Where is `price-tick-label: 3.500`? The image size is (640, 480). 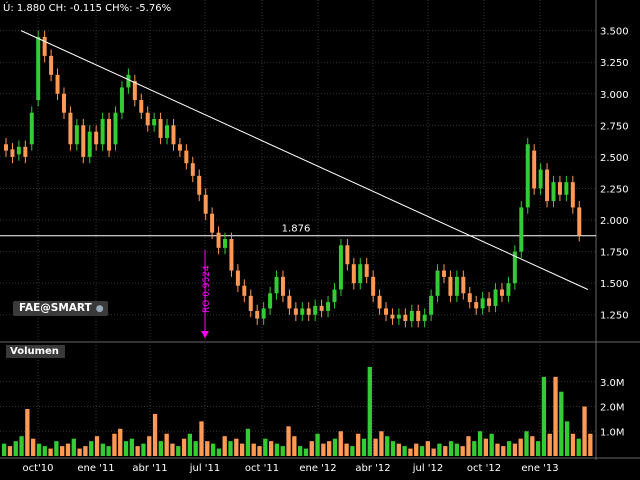 price-tick-label: 3.500 is located at coordinates (614, 32).